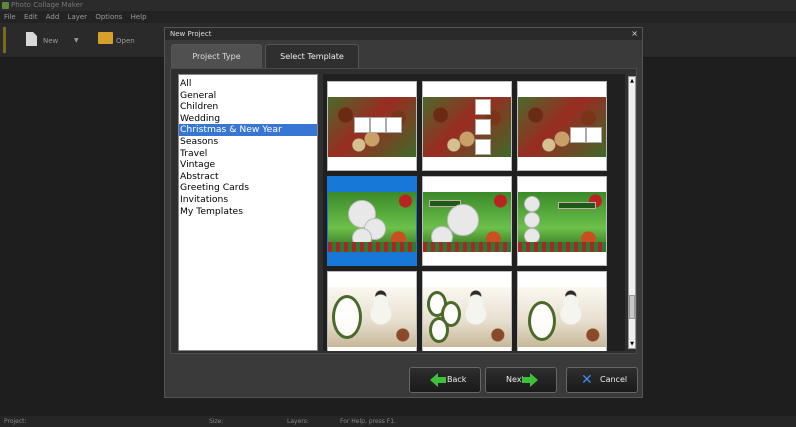 Image resolution: width=796 pixels, height=427 pixels. What do you see at coordinates (47, 5) in the screenshot?
I see `app-title: Photo Collage Maker` at bounding box center [47, 5].